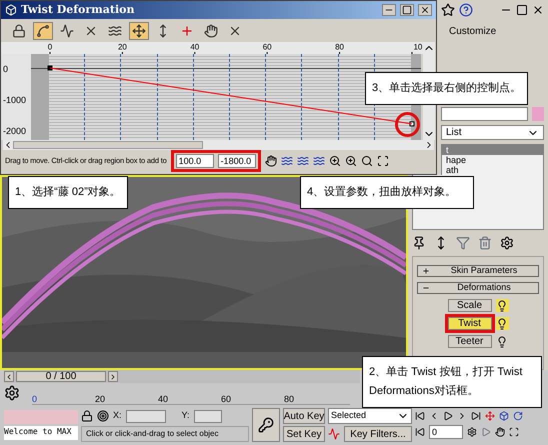  What do you see at coordinates (113, 376) in the screenshot?
I see `next-button` at bounding box center [113, 376].